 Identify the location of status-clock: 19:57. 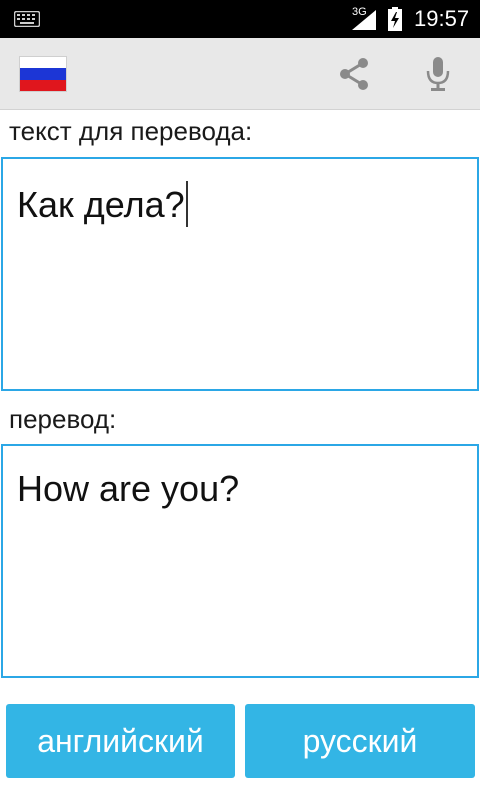
(442, 18).